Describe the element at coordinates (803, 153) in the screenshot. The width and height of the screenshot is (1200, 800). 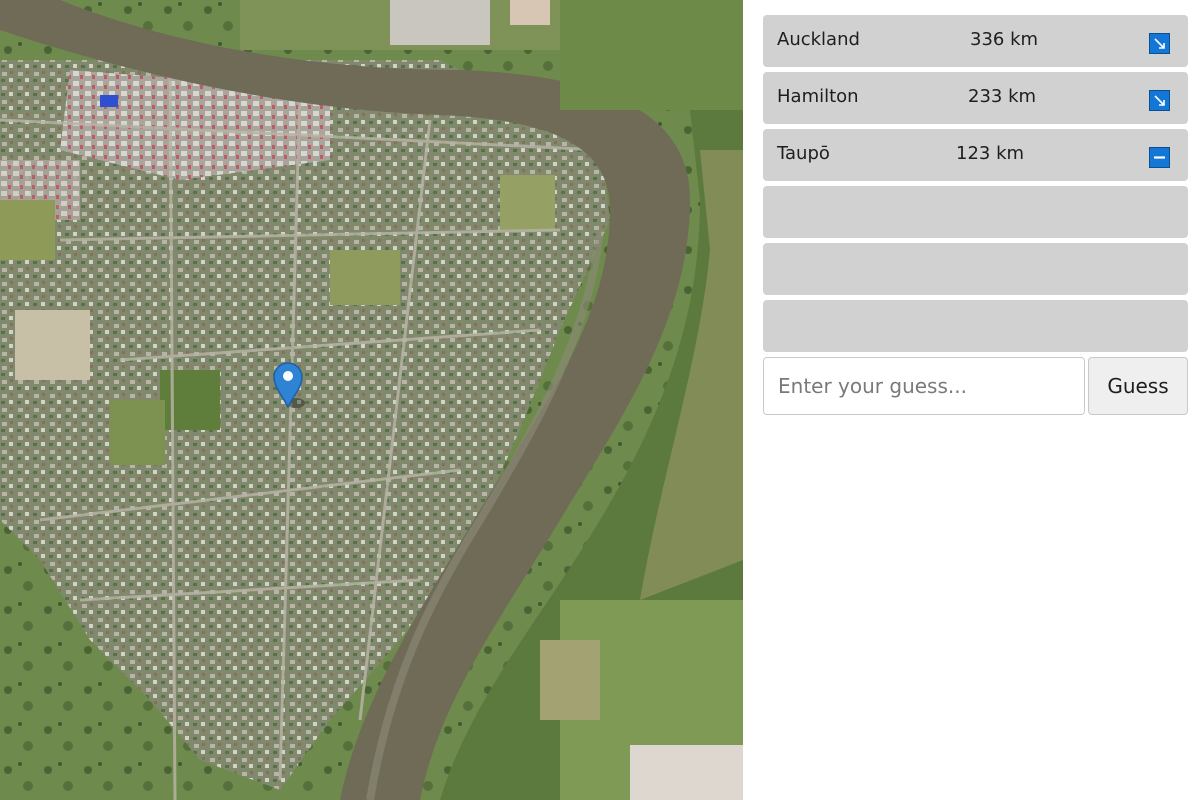
I see `guess-city-name: Taupō` at that location.